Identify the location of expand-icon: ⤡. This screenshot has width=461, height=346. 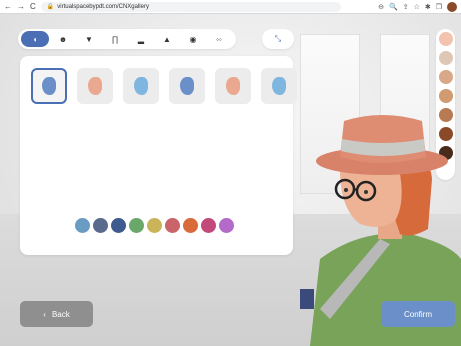
(278, 38).